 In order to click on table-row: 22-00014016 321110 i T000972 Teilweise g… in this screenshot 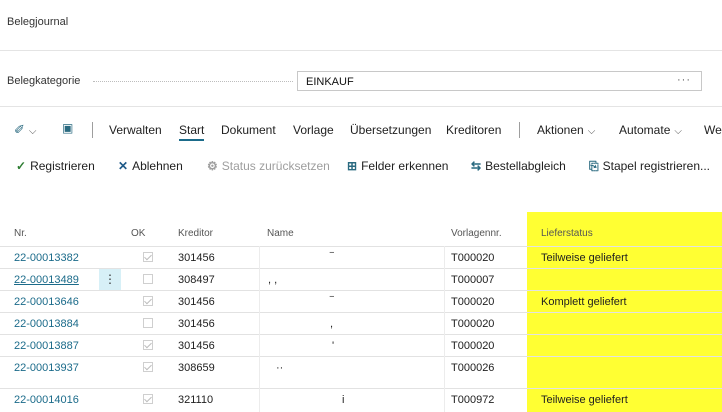, I will do `click(361, 399)`.